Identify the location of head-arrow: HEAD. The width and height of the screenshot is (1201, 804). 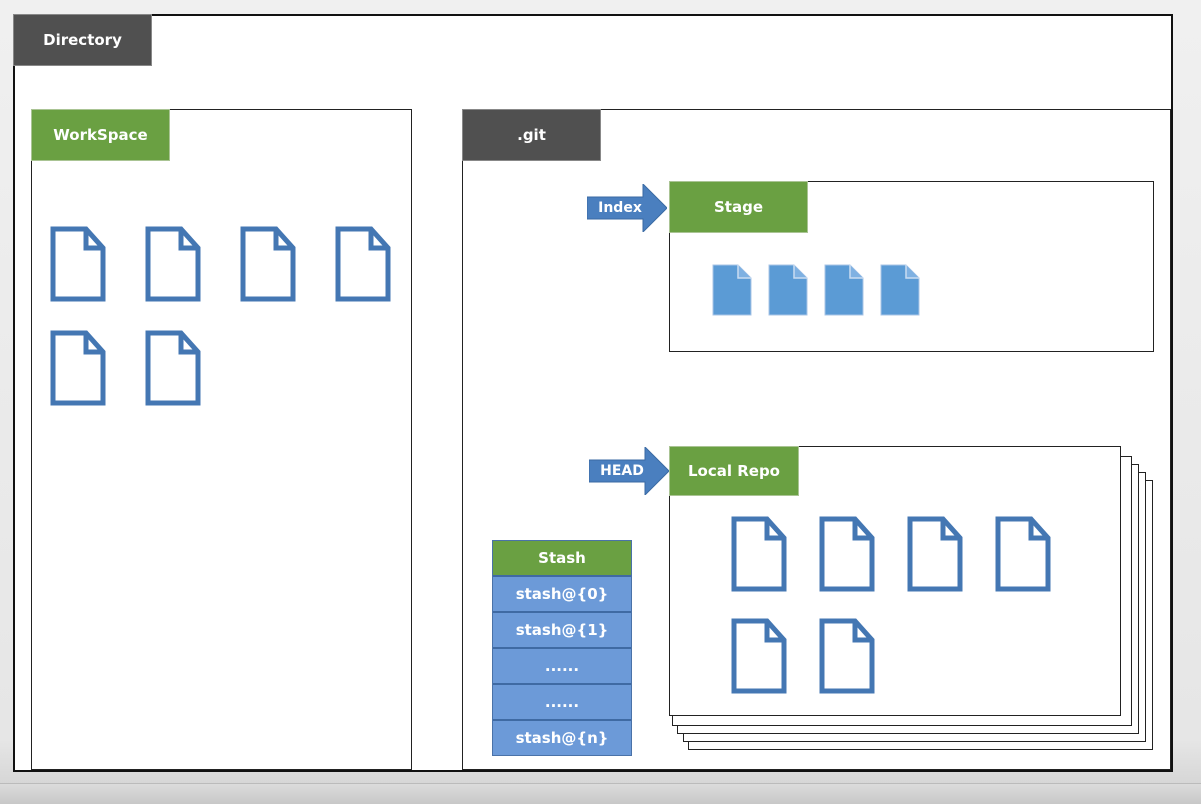
(629, 471).